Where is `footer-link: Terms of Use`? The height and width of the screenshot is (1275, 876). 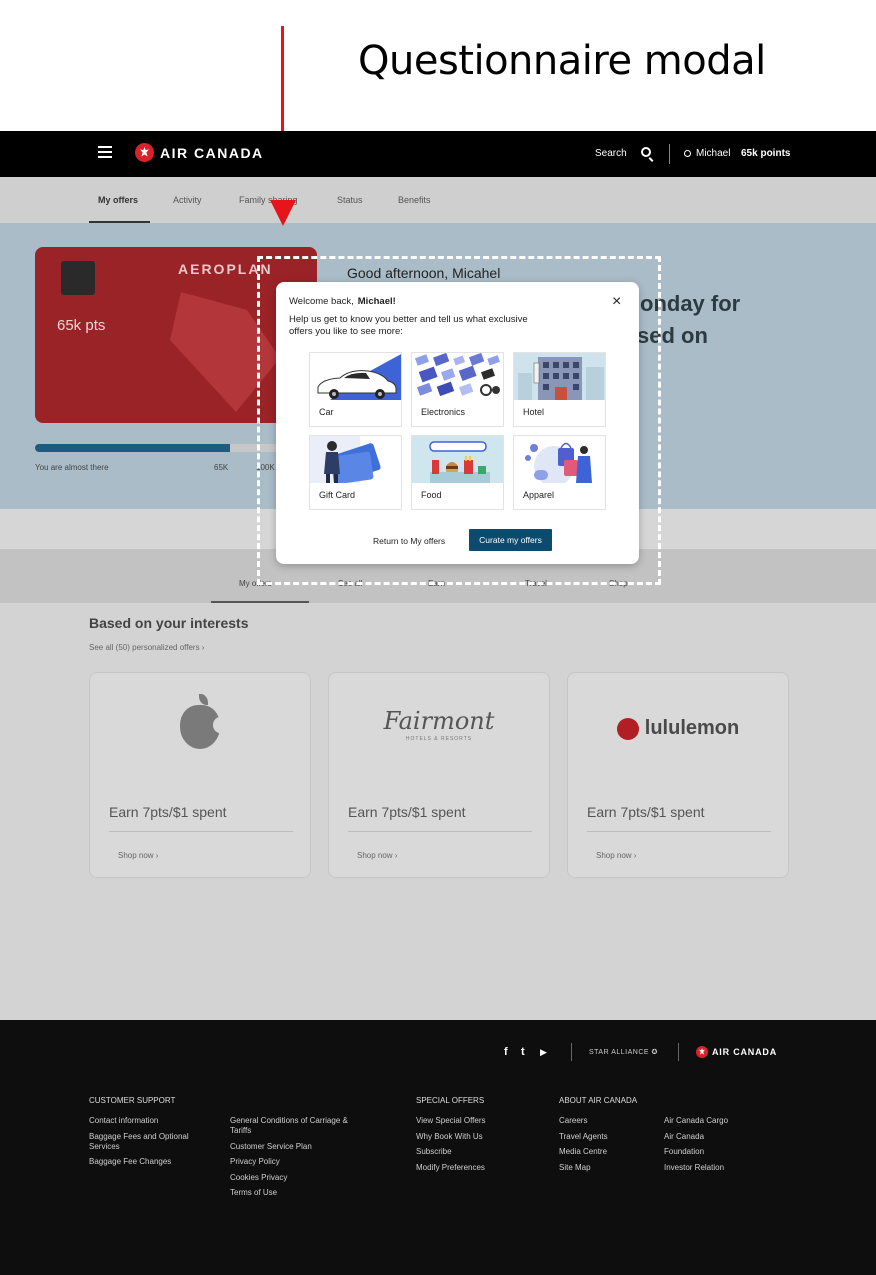 footer-link: Terms of Use is located at coordinates (295, 1193).